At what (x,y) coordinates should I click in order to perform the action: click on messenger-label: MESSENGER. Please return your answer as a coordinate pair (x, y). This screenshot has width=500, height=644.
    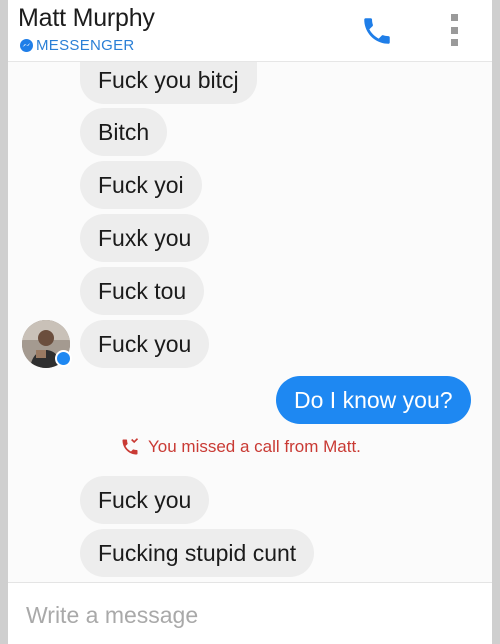
    Looking at the image, I should click on (85, 45).